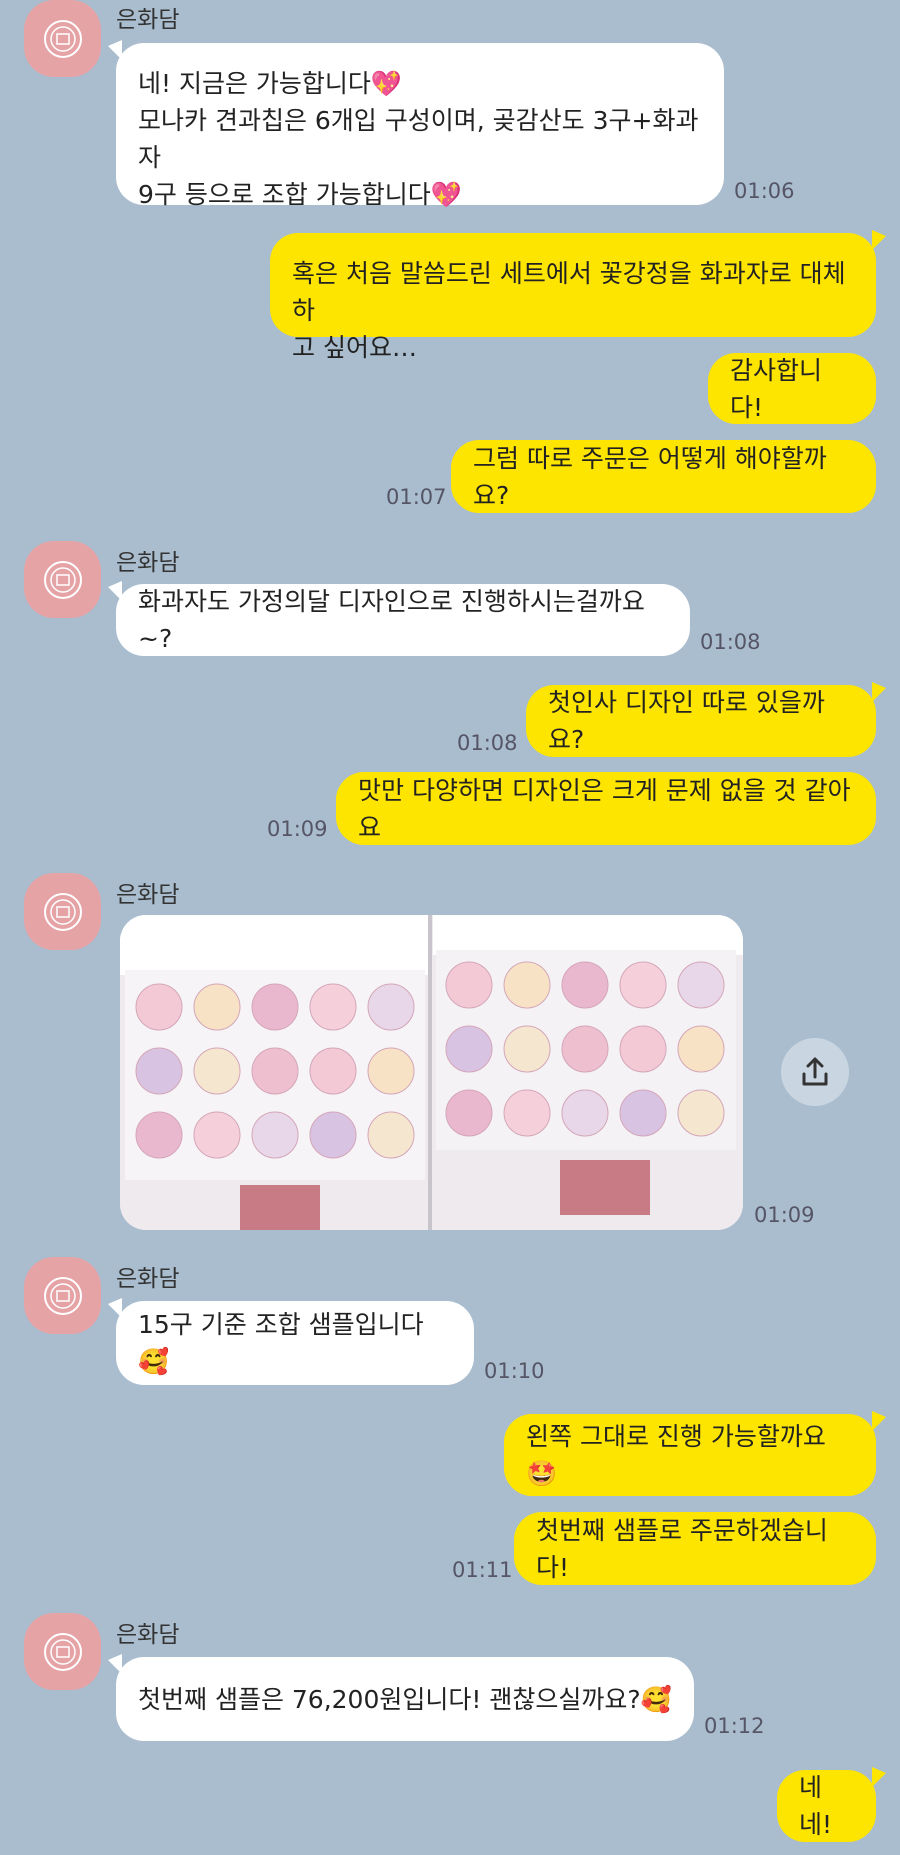 The width and height of the screenshot is (900, 1855). I want to click on message-text: 왼쪽 그대로 진행 가능할까요🤩, so click(676, 1455).